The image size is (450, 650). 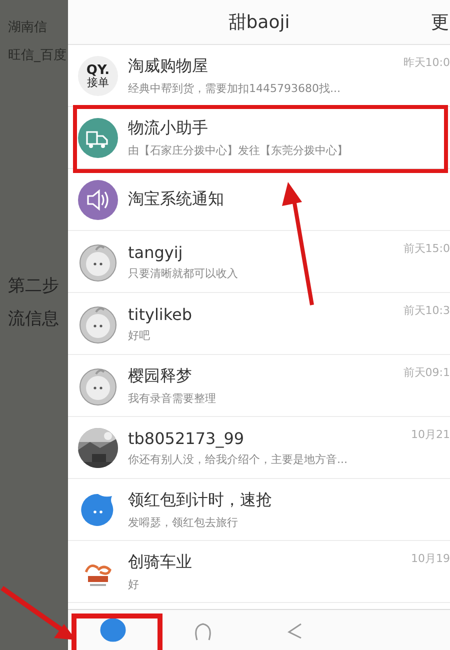 I want to click on conversation-item: tb8052173_99 你还有别人没，给我介绍个，主要是地方音... 10月21, so click(x=259, y=448).